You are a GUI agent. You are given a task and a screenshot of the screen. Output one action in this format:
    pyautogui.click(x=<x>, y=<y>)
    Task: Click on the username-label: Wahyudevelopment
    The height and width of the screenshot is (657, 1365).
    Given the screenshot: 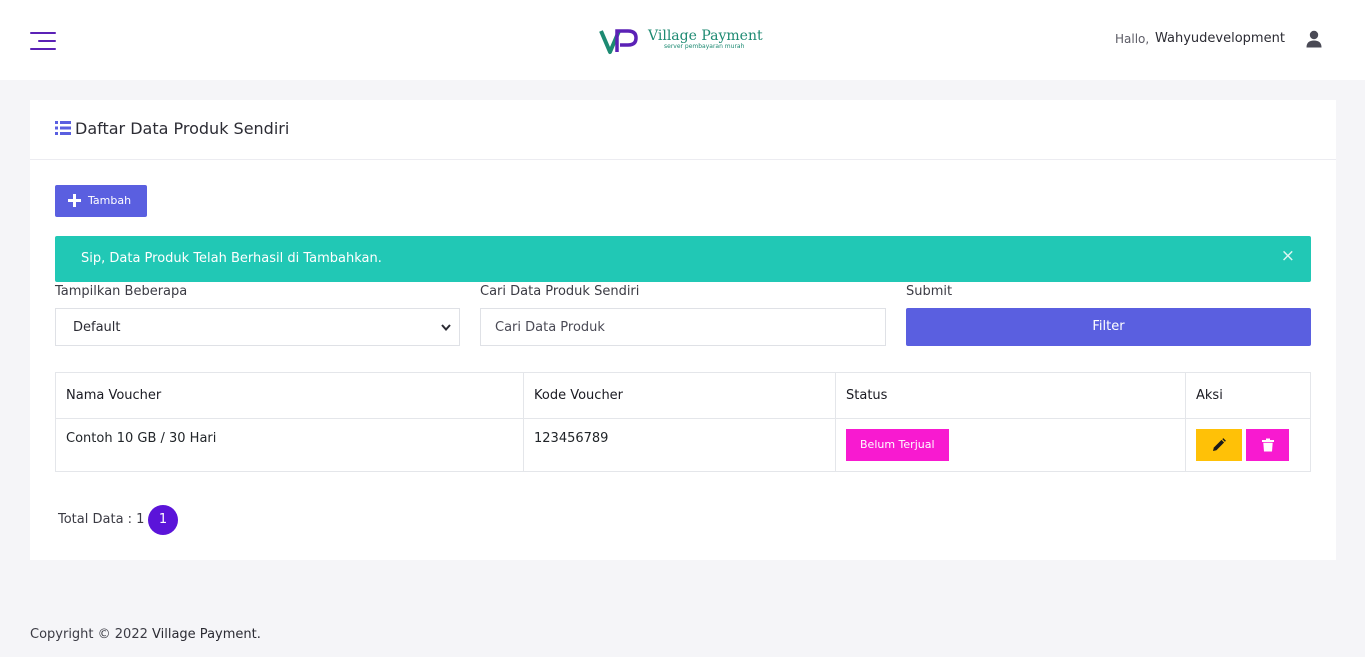 What is the action you would take?
    pyautogui.click(x=1220, y=38)
    